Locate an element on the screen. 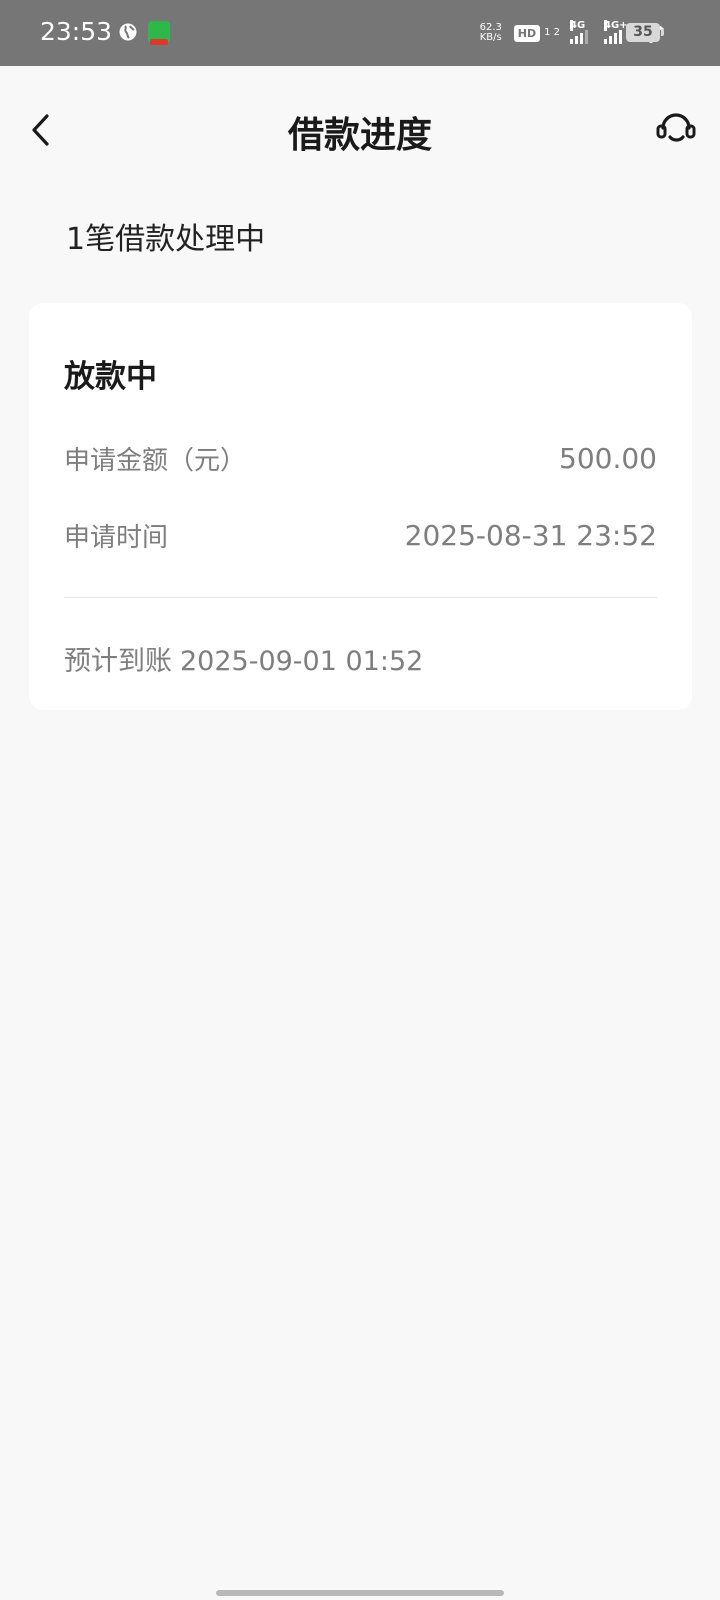 The height and width of the screenshot is (1600, 720). navigation-bar: 借款进度 is located at coordinates (360, 131).